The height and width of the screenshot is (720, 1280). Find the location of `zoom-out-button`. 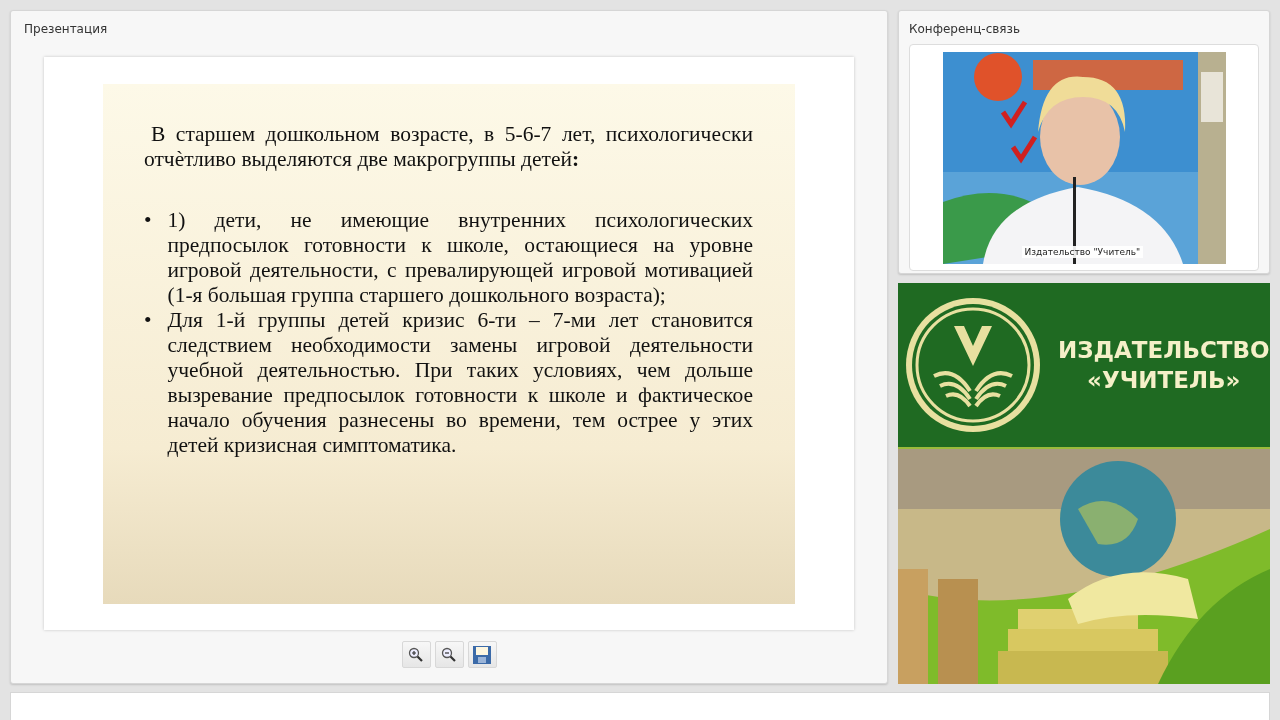

zoom-out-button is located at coordinates (449, 654).